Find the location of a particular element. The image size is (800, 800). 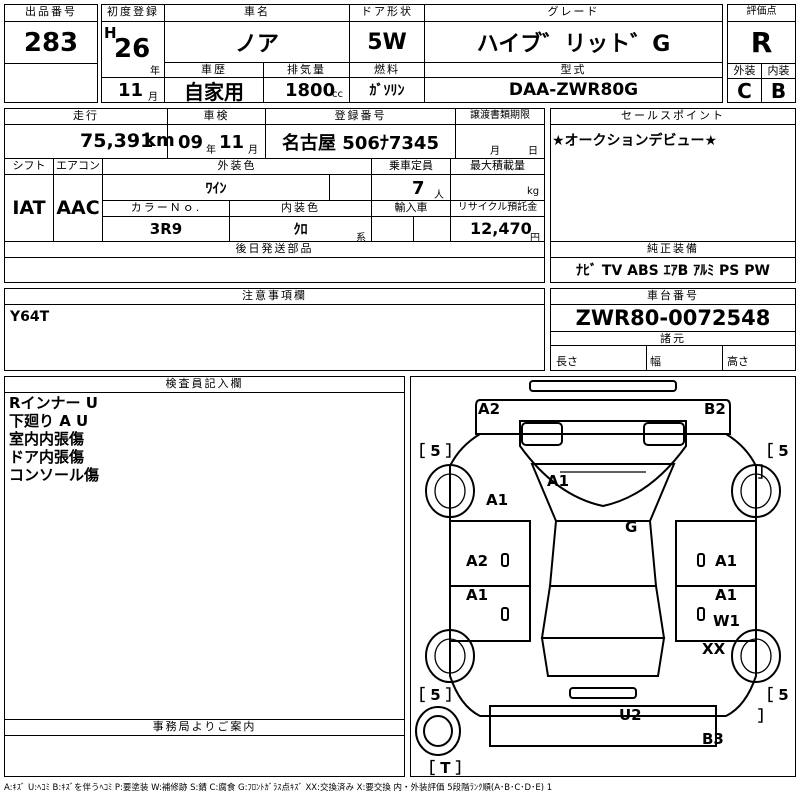

mileage-value: 75,391 is located at coordinates (117, 141).